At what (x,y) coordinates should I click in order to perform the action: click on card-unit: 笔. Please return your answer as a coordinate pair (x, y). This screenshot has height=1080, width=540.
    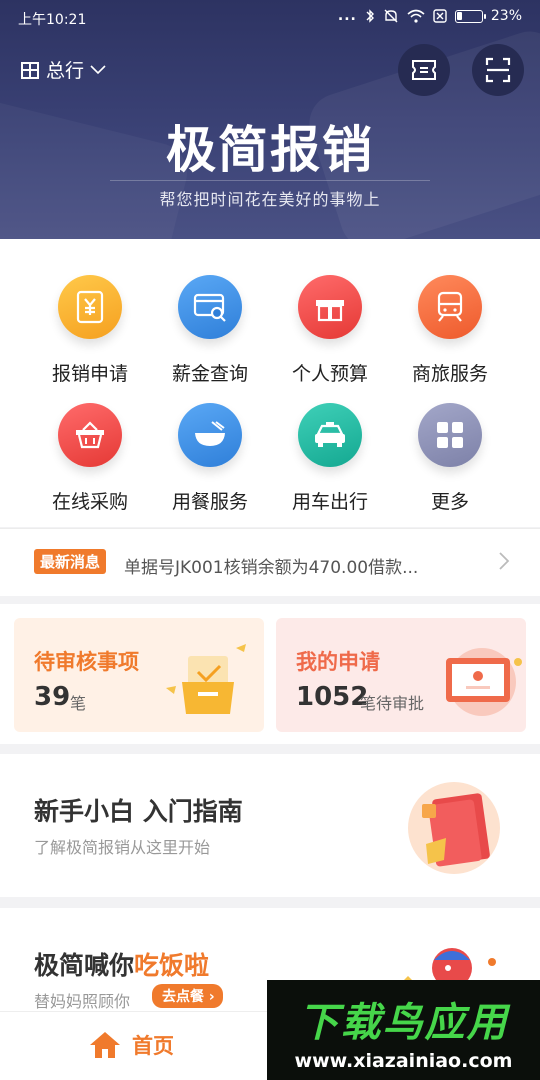
    Looking at the image, I should click on (78, 703).